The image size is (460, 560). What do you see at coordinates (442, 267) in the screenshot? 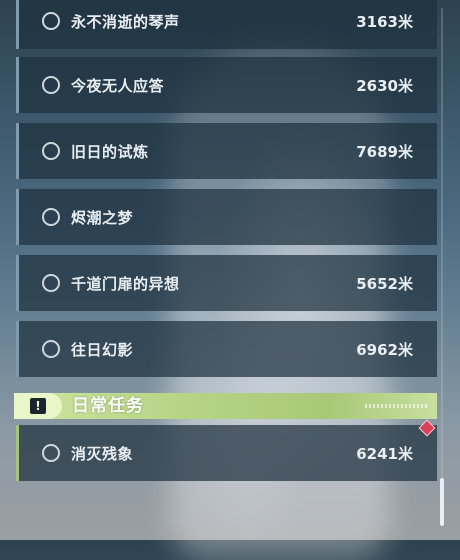
I see `scrollbar-track` at bounding box center [442, 267].